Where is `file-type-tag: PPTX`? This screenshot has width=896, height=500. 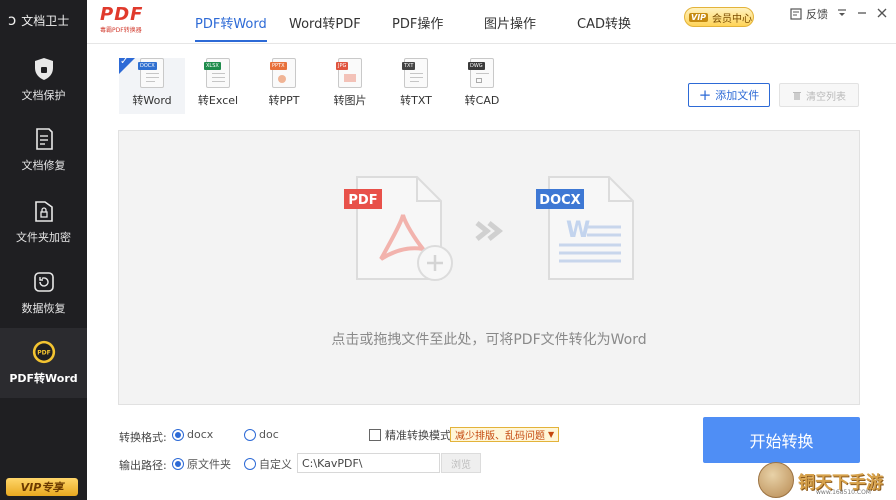 file-type-tag: PPTX is located at coordinates (278, 66).